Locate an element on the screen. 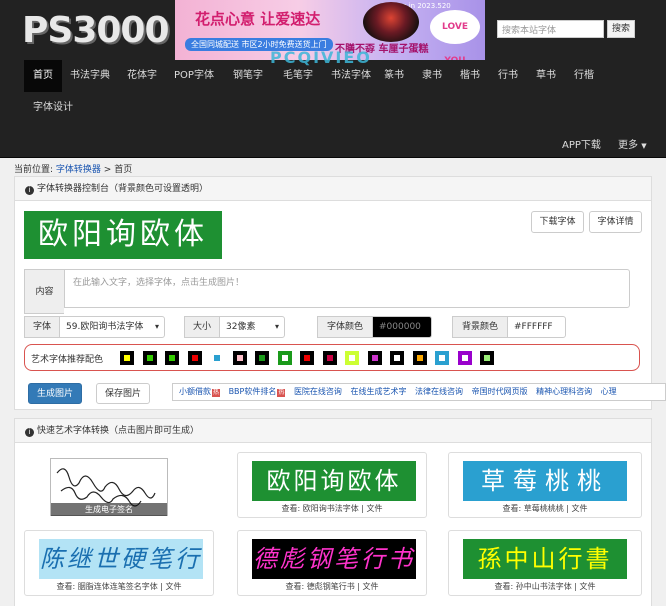  nav-item-seal: 篆书 is located at coordinates (394, 76).